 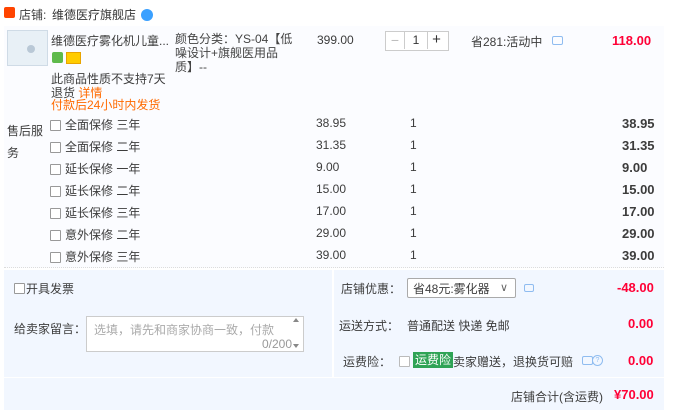 I want to click on after-sales-label: 售后服务, so click(x=25, y=142).